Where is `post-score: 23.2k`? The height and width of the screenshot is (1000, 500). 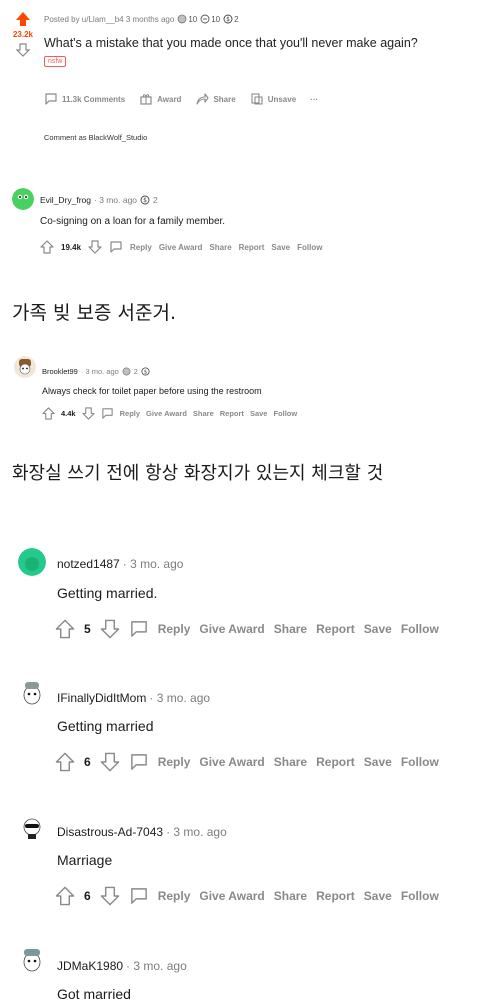 post-score: 23.2k is located at coordinates (23, 34).